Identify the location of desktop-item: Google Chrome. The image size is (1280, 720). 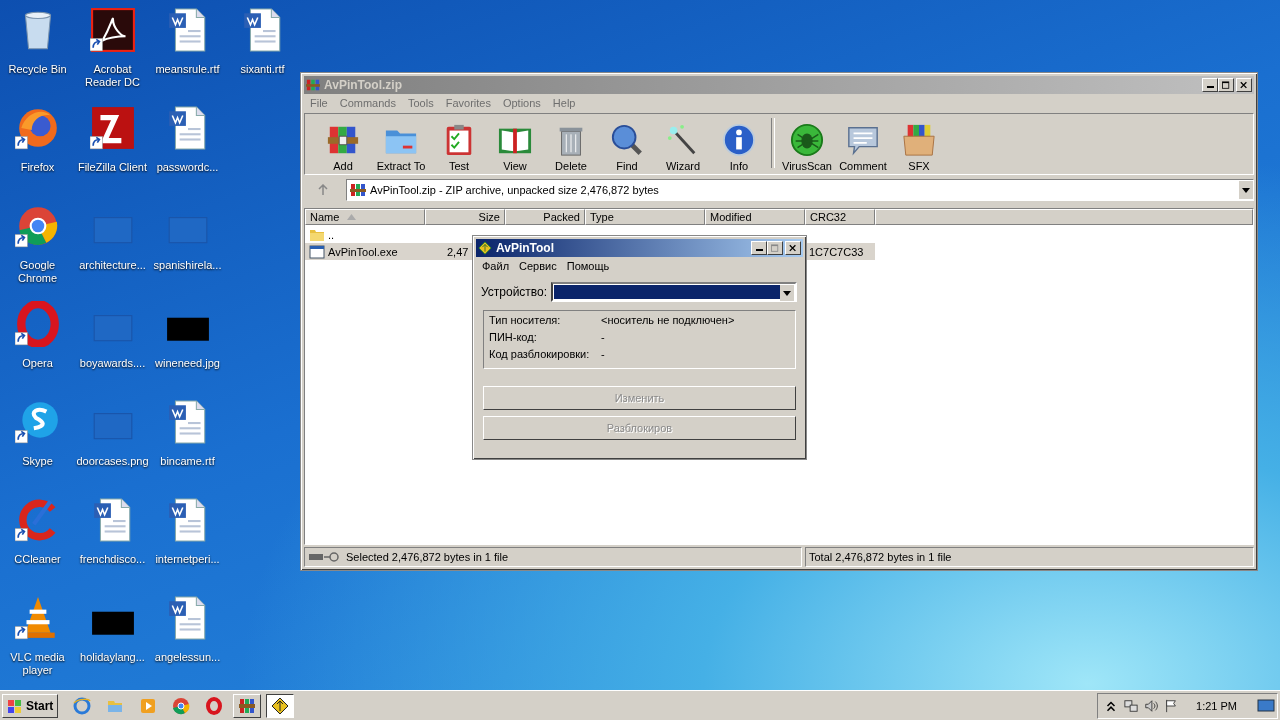
(37, 246).